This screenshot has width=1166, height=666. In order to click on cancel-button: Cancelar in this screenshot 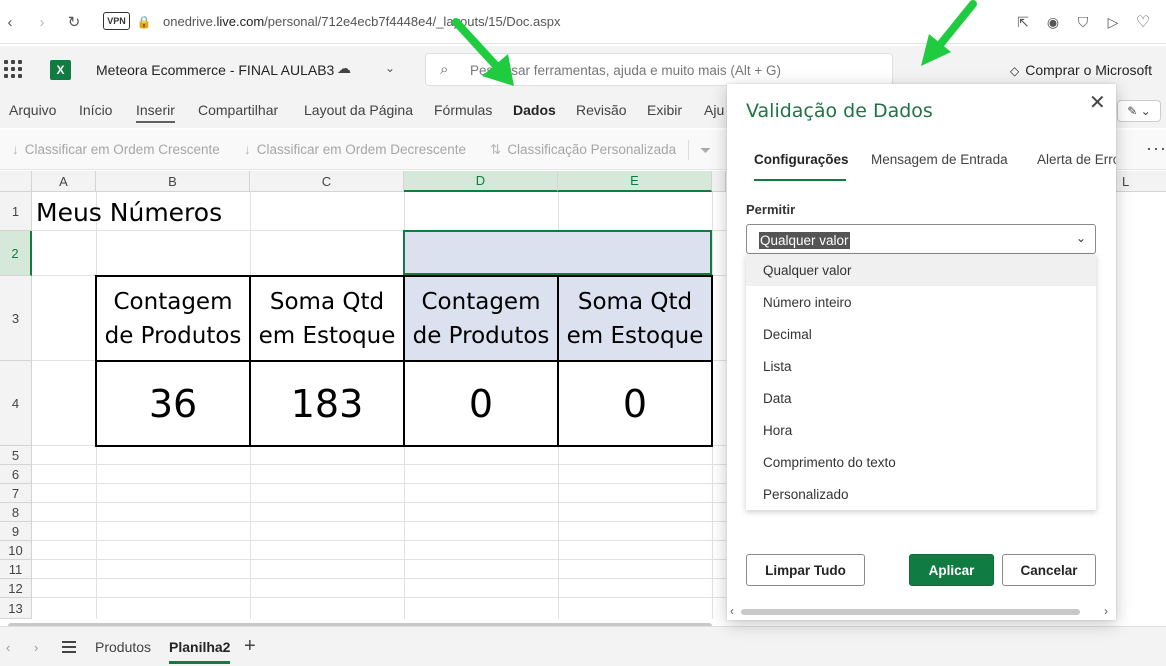, I will do `click(1049, 570)`.